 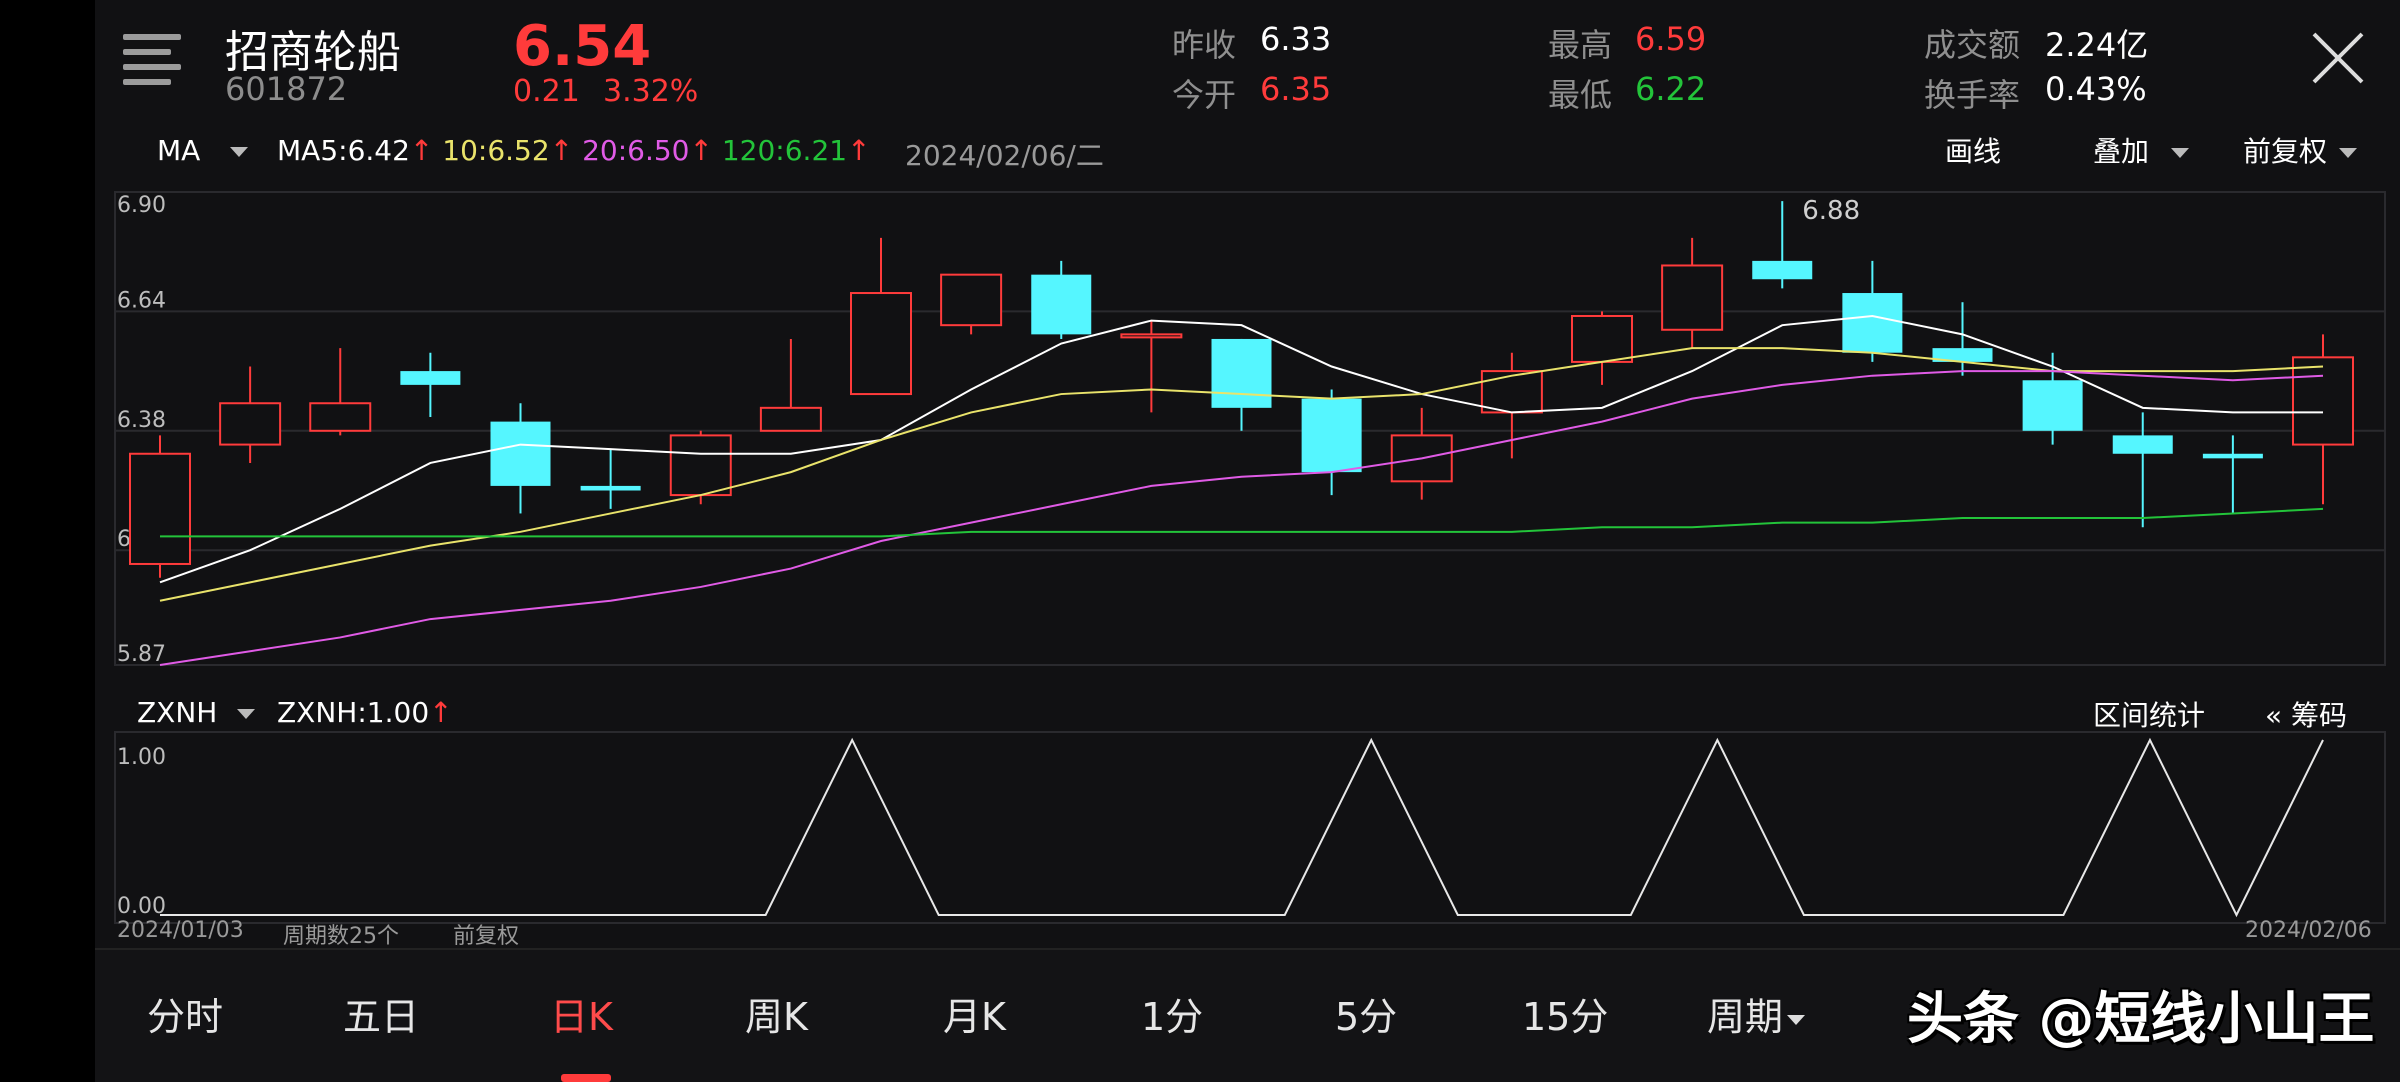 I want to click on ma-values: MA5:6.42↑ 10:6.52↑ 20:6.50↑ 120:6.21↑, so click(x=574, y=150).